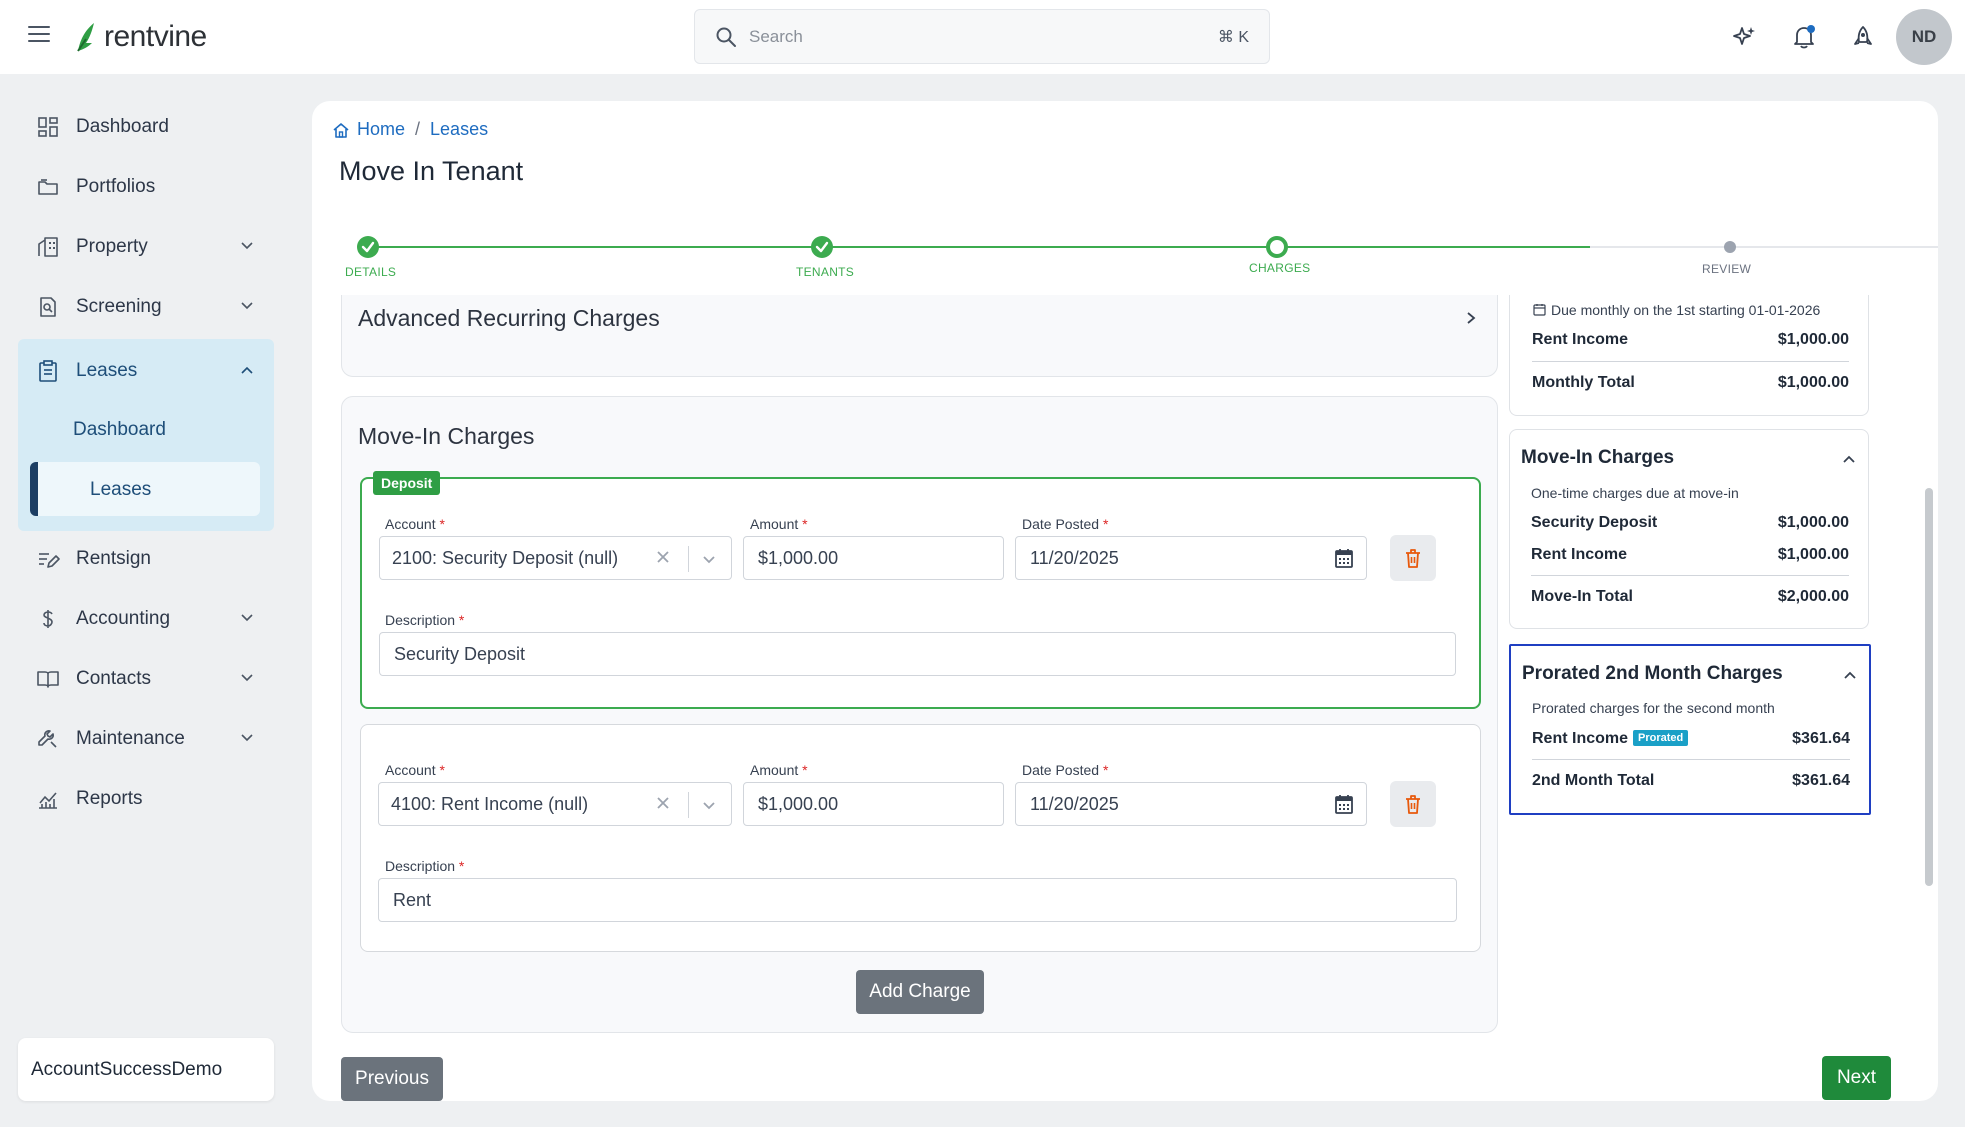 The width and height of the screenshot is (1965, 1127). What do you see at coordinates (446, 436) in the screenshot?
I see `move-in-charges-title: Move-In Charges` at bounding box center [446, 436].